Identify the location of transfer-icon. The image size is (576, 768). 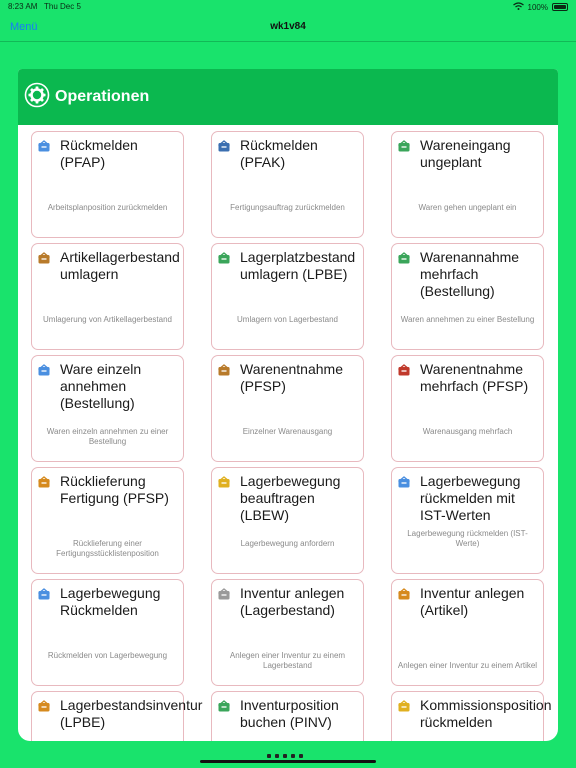
(224, 258).